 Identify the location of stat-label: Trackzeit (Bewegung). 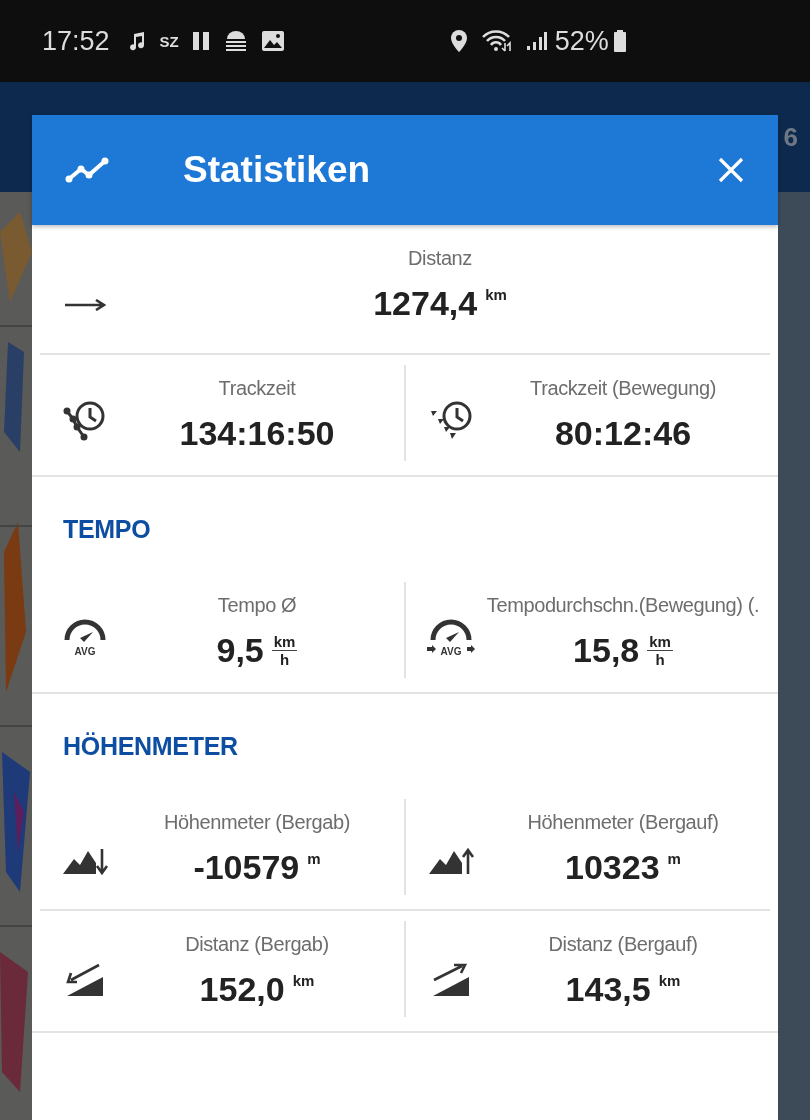
(623, 388).